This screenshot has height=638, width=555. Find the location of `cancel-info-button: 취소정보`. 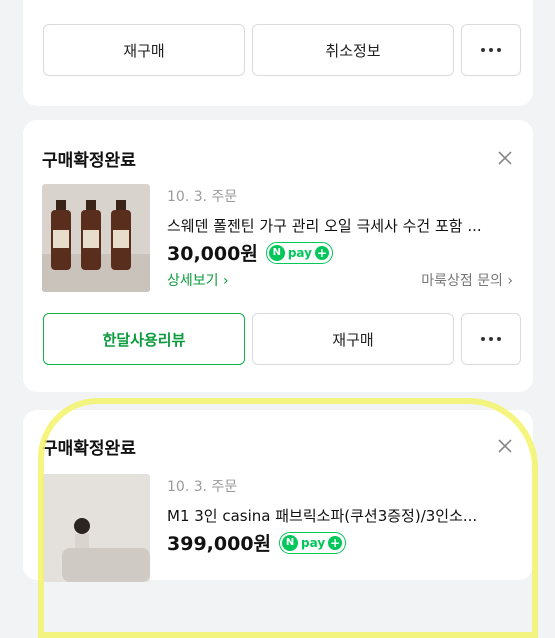

cancel-info-button: 취소정보 is located at coordinates (353, 50).